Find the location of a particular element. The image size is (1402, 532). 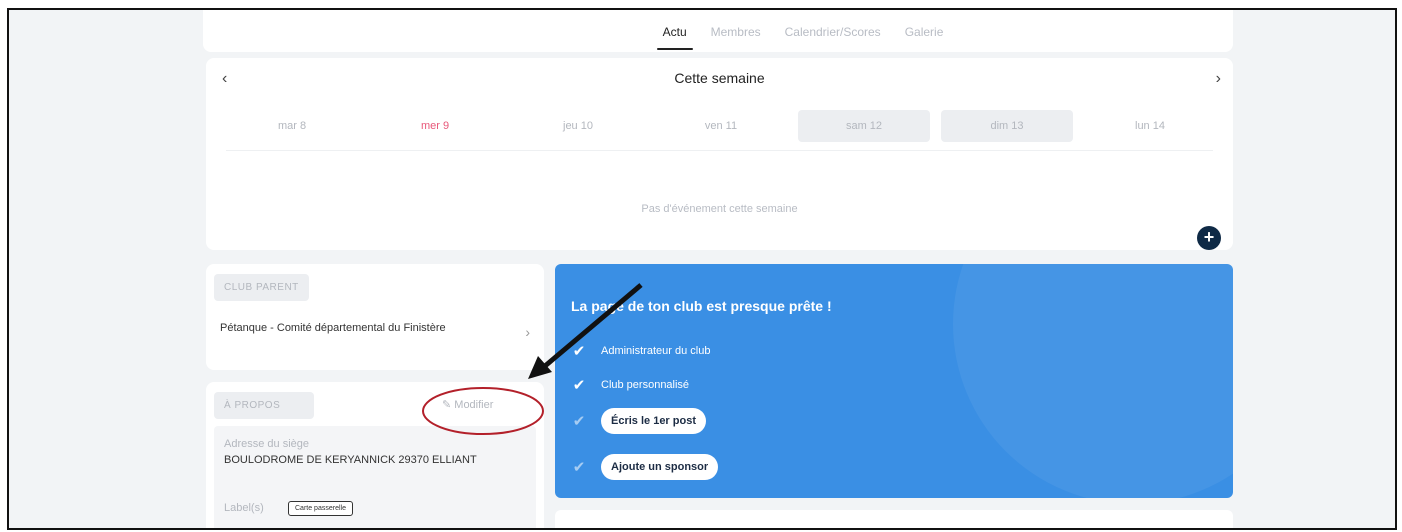

next-card is located at coordinates (894, 519).